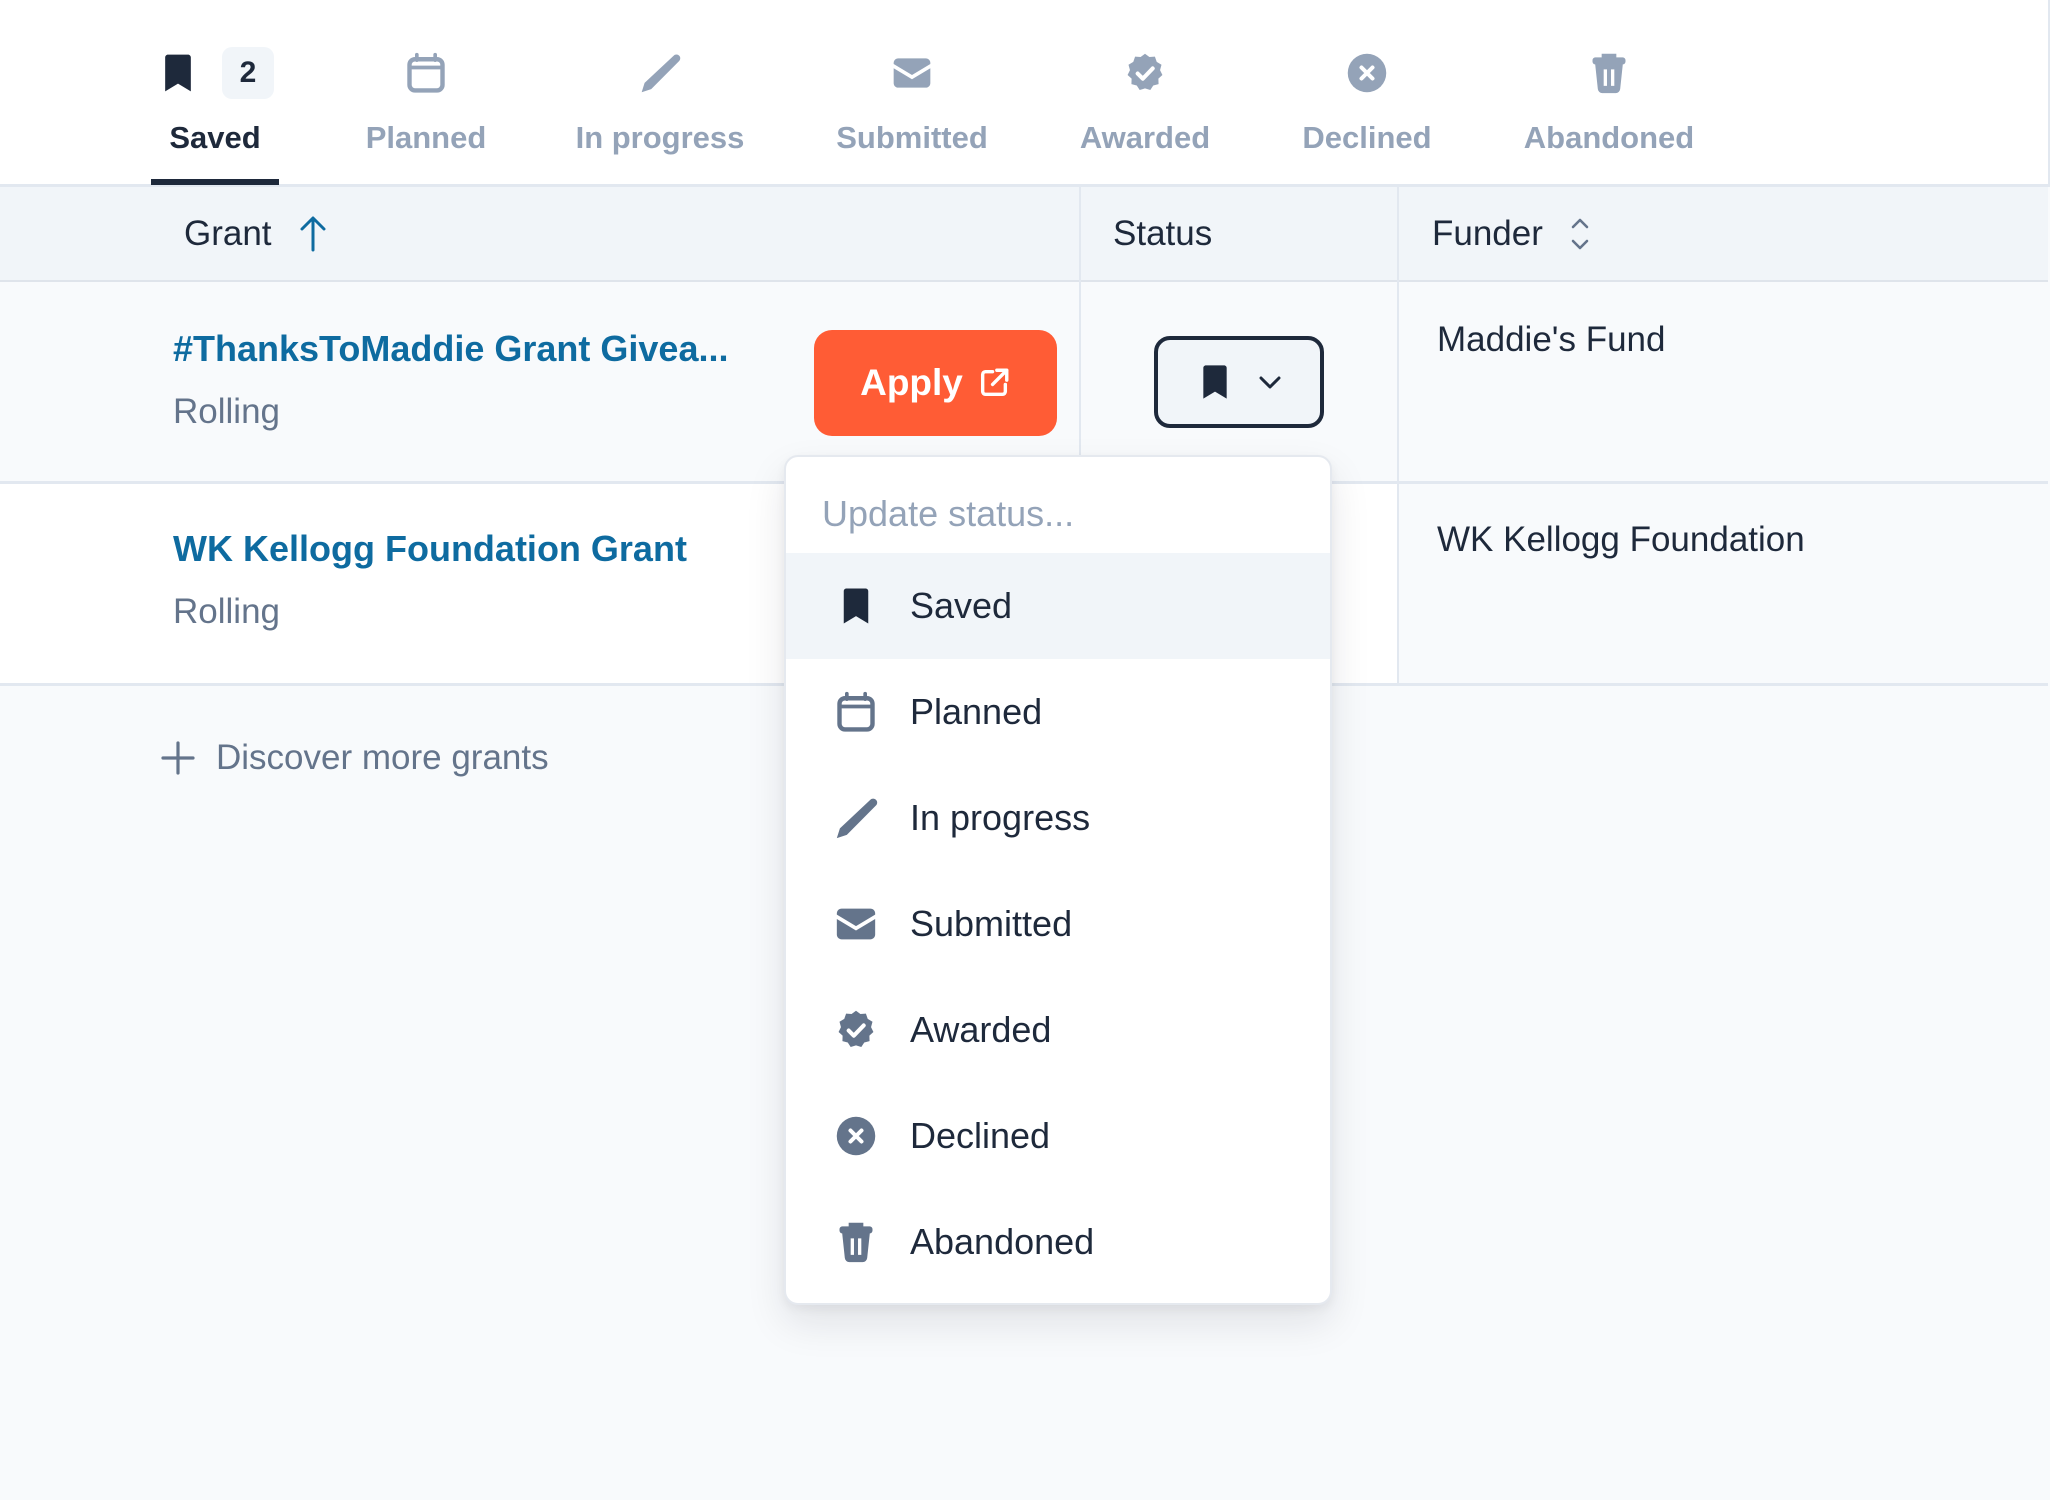 This screenshot has height=1500, width=2050. Describe the element at coordinates (1551, 339) in the screenshot. I see `funder-name: Maddie's Fund` at that location.